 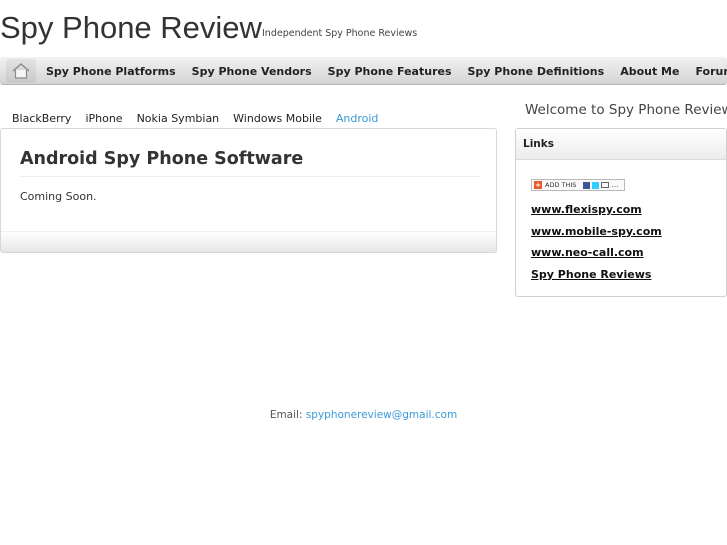 I want to click on link-mobile-spy: www.mobile-spy.com, so click(x=596, y=231).